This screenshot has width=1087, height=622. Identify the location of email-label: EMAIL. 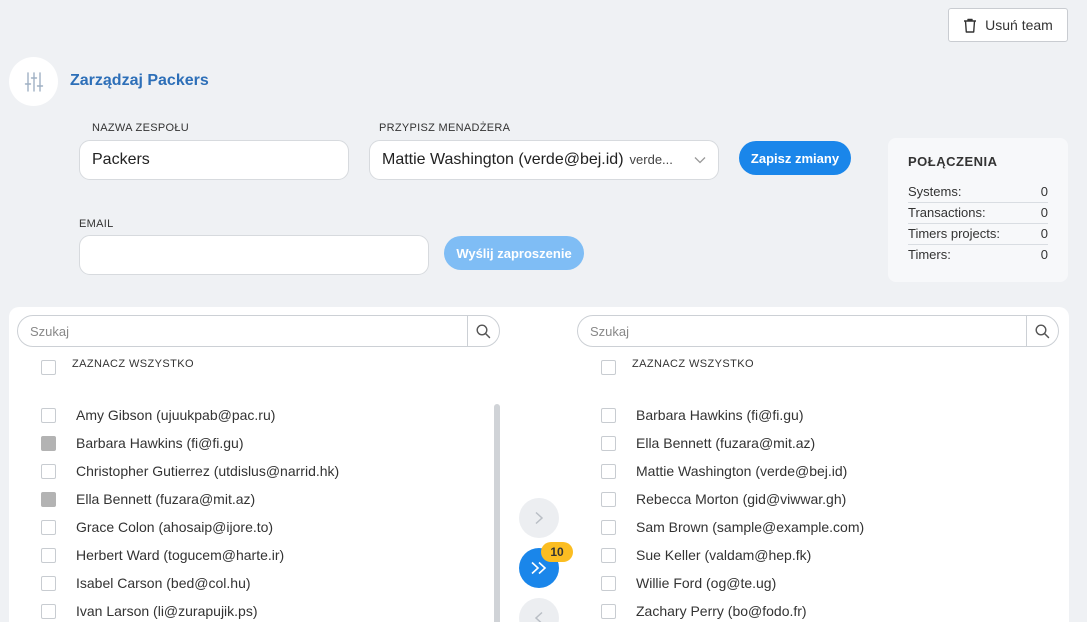
(96, 224).